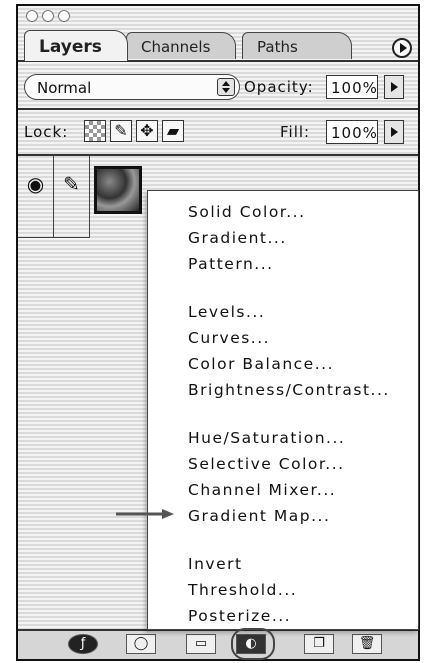 This screenshot has height=663, width=426. What do you see at coordinates (83, 644) in the screenshot?
I see `layer-style-icon: ƒ` at bounding box center [83, 644].